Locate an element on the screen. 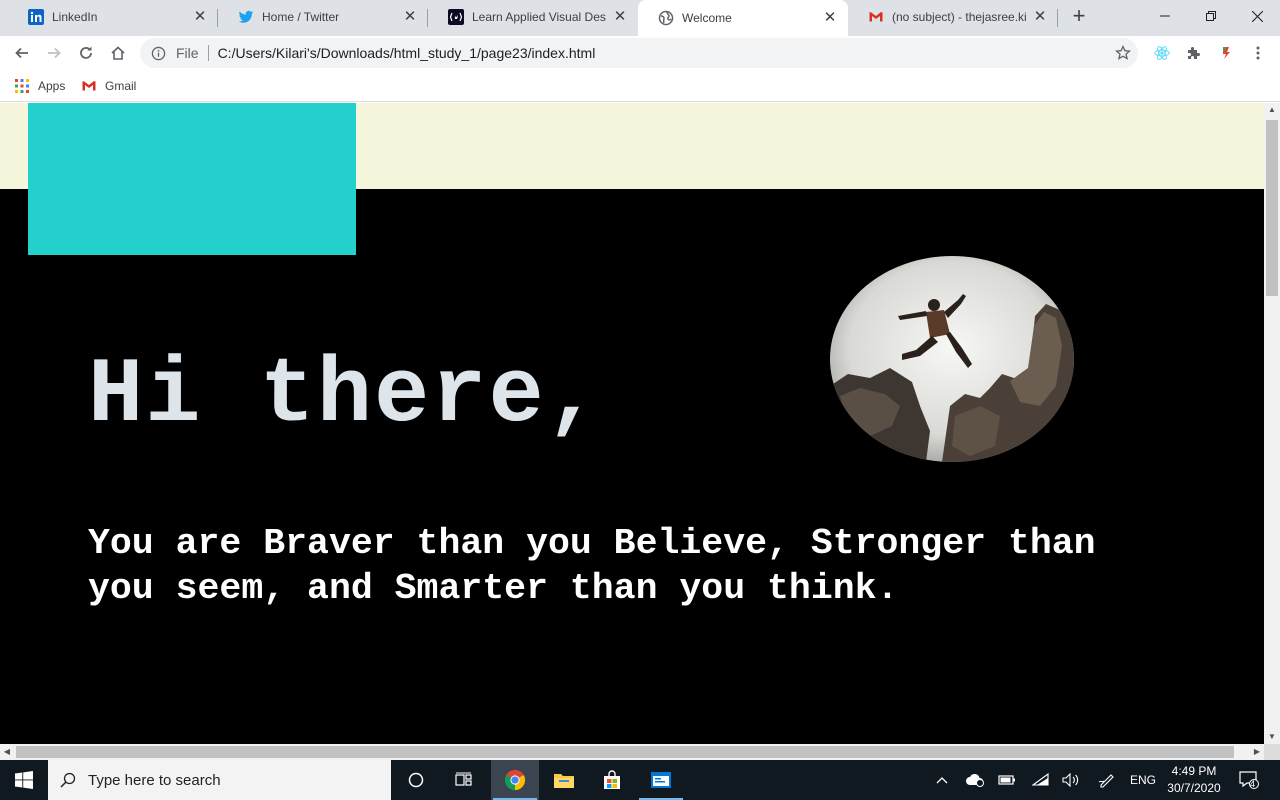  app-window-icon is located at coordinates (661, 780).